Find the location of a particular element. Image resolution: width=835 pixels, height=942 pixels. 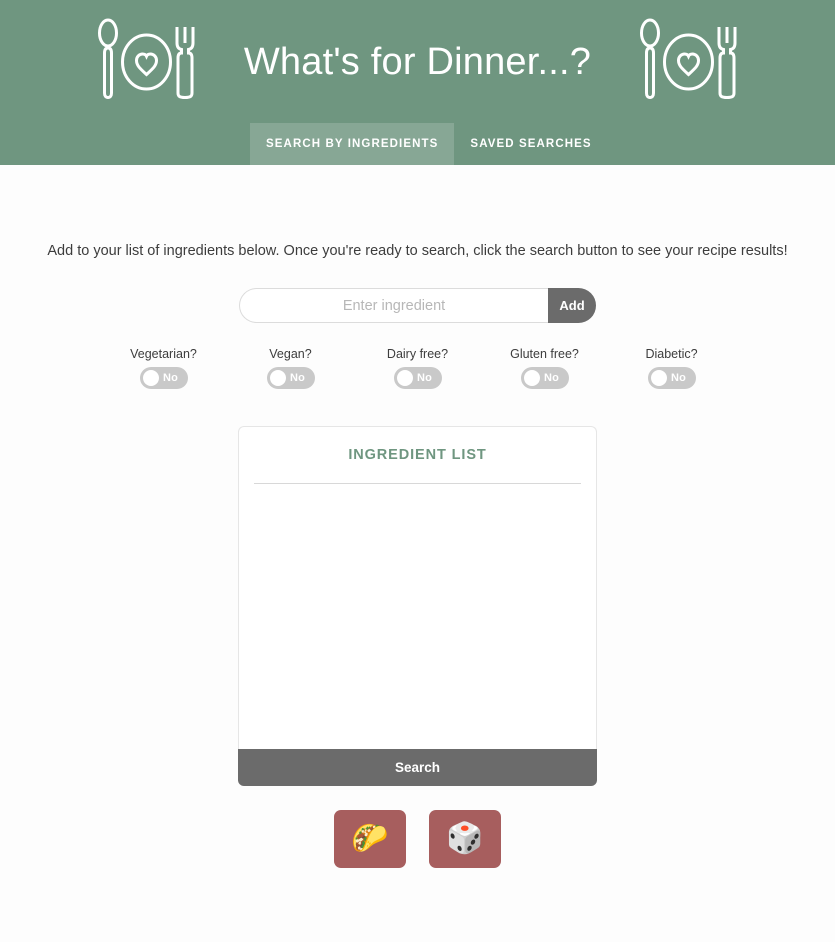

tab-saved-searches: Saved searches is located at coordinates (530, 144).